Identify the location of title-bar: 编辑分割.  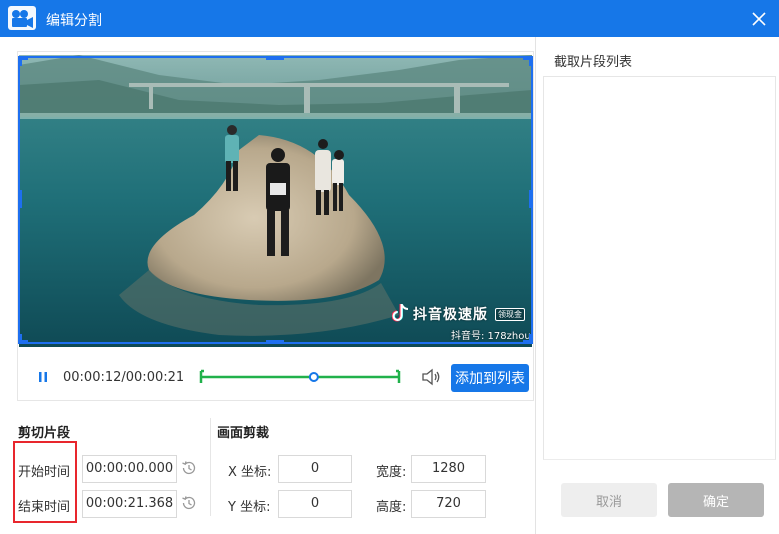
(389, 18).